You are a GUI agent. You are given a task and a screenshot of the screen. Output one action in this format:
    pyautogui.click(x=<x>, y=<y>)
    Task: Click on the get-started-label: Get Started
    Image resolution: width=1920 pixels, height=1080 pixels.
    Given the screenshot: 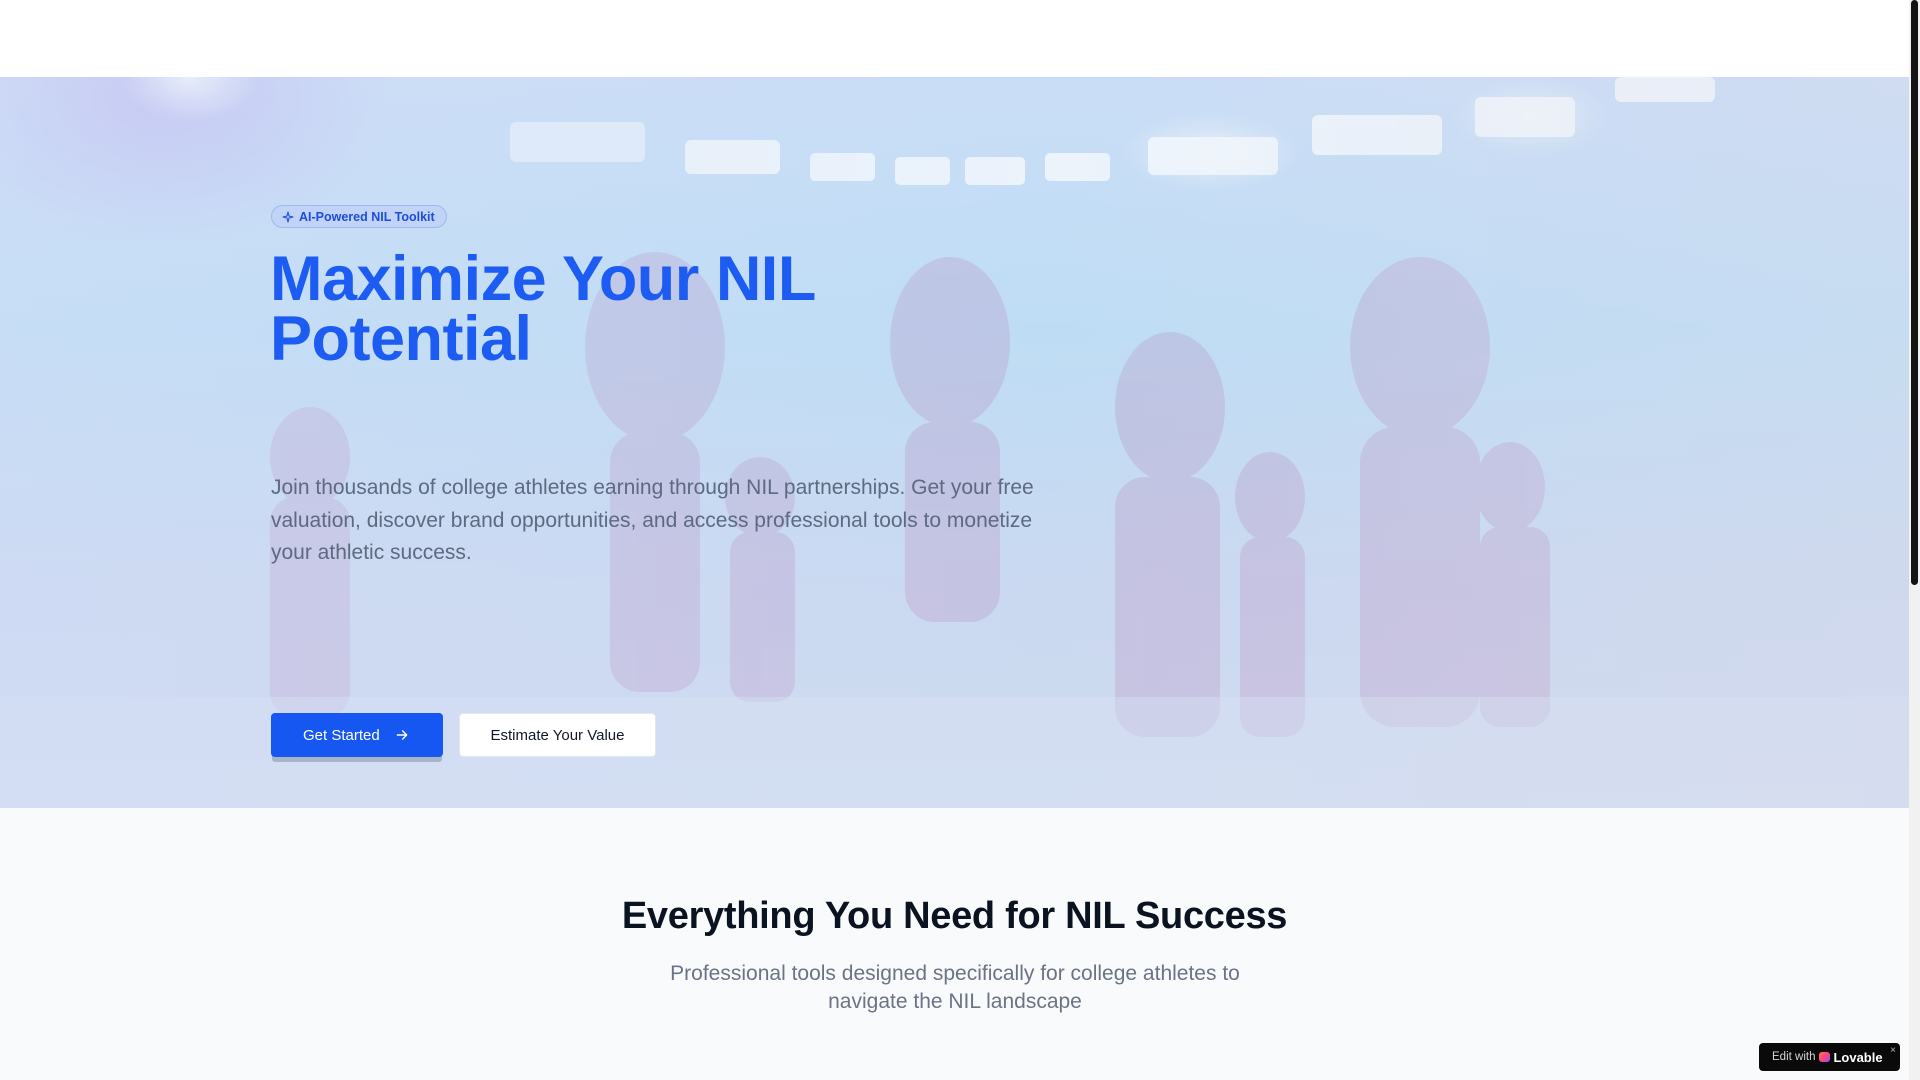 What is the action you would take?
    pyautogui.click(x=341, y=735)
    